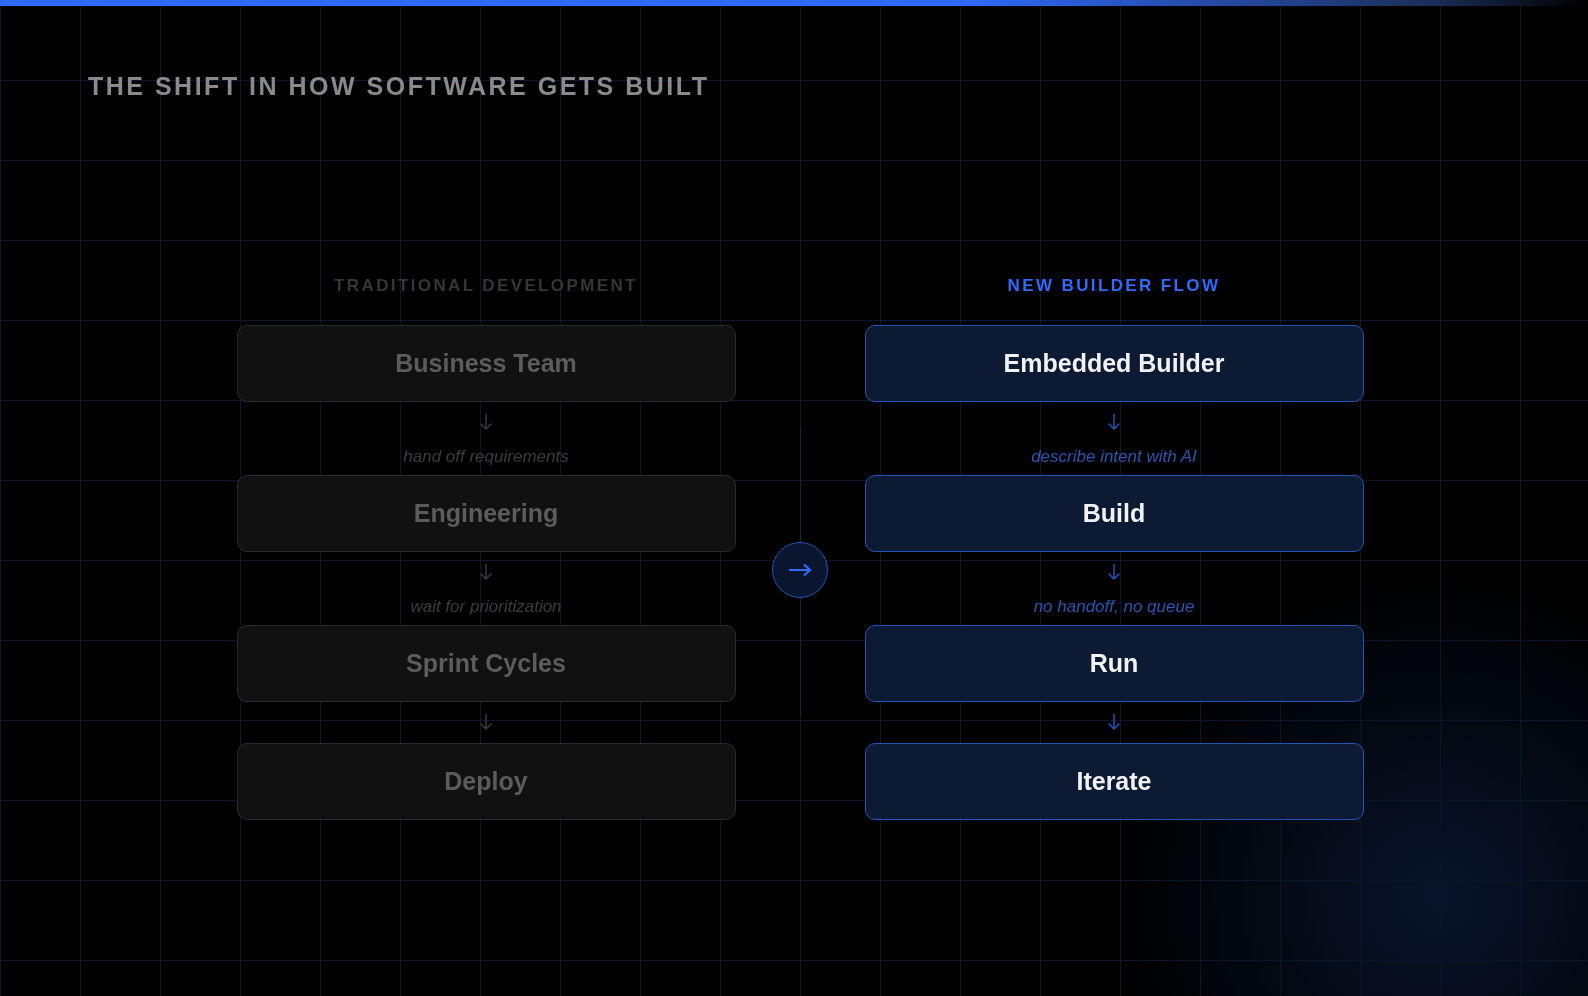  Describe the element at coordinates (486, 513) in the screenshot. I see `step-card: Engineering` at that location.